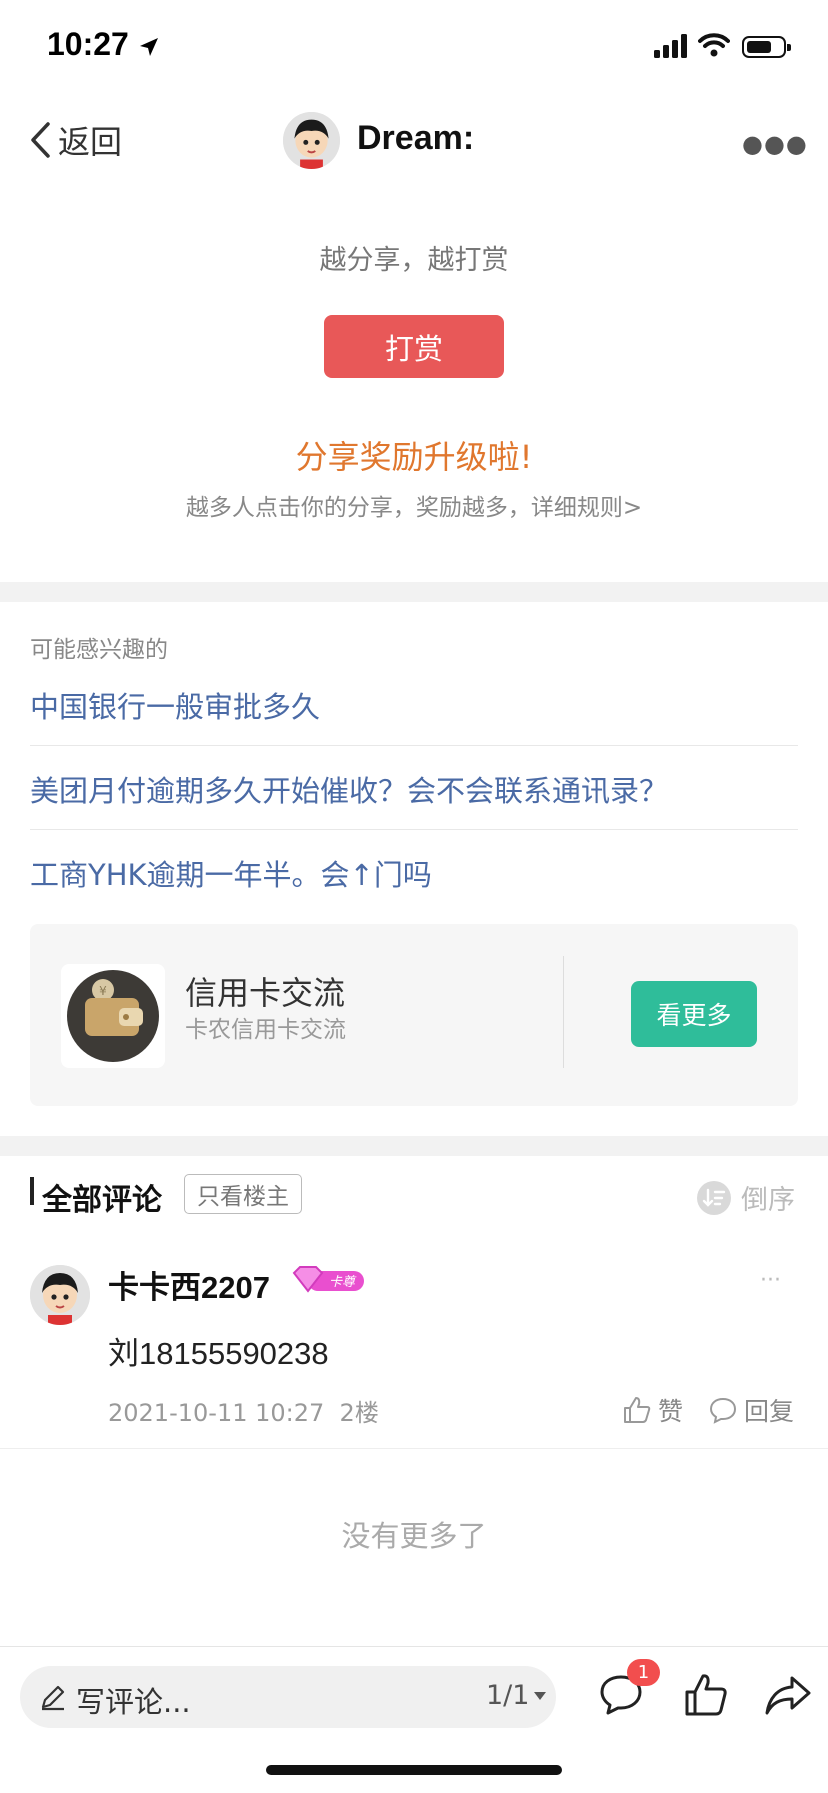 The height and width of the screenshot is (1793, 828). What do you see at coordinates (775, 144) in the screenshot?
I see `more-icon: ●●●` at bounding box center [775, 144].